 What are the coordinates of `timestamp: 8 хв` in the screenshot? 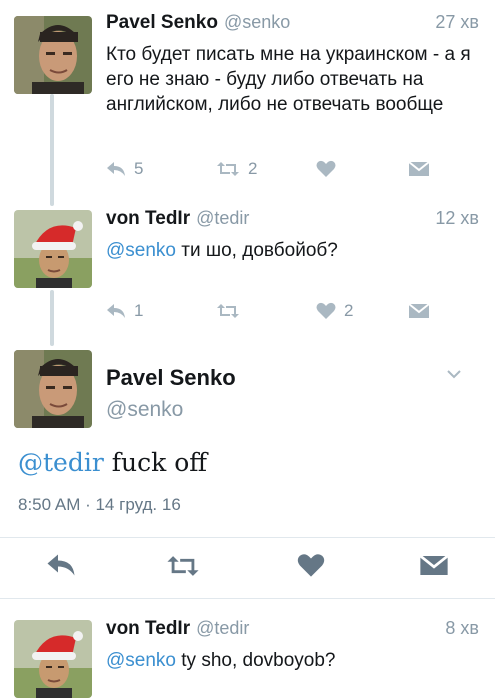 It's located at (462, 628).